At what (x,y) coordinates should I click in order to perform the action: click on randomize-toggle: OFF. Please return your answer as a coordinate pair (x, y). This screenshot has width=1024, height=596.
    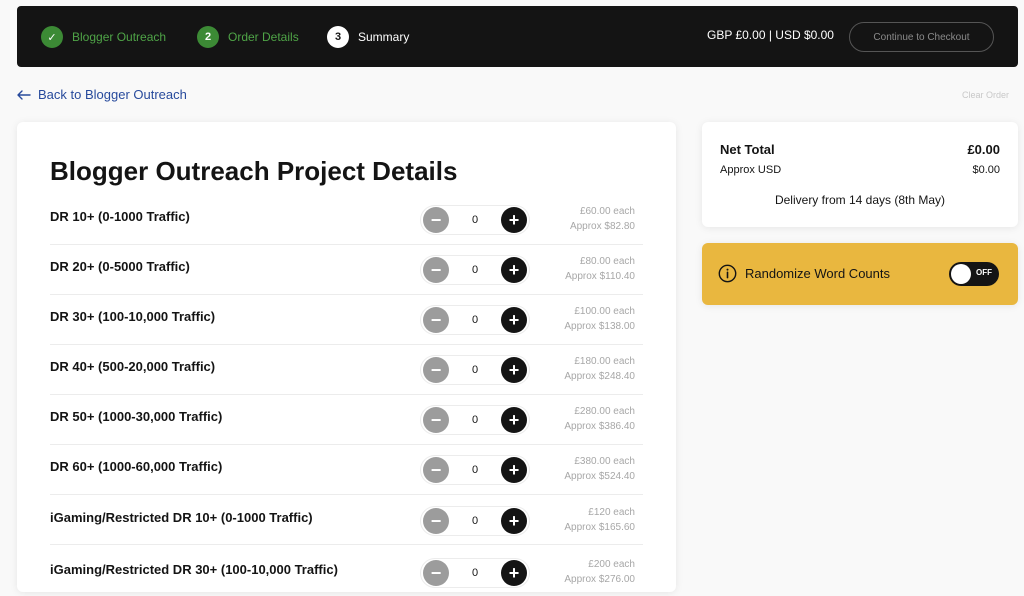
    Looking at the image, I should click on (974, 274).